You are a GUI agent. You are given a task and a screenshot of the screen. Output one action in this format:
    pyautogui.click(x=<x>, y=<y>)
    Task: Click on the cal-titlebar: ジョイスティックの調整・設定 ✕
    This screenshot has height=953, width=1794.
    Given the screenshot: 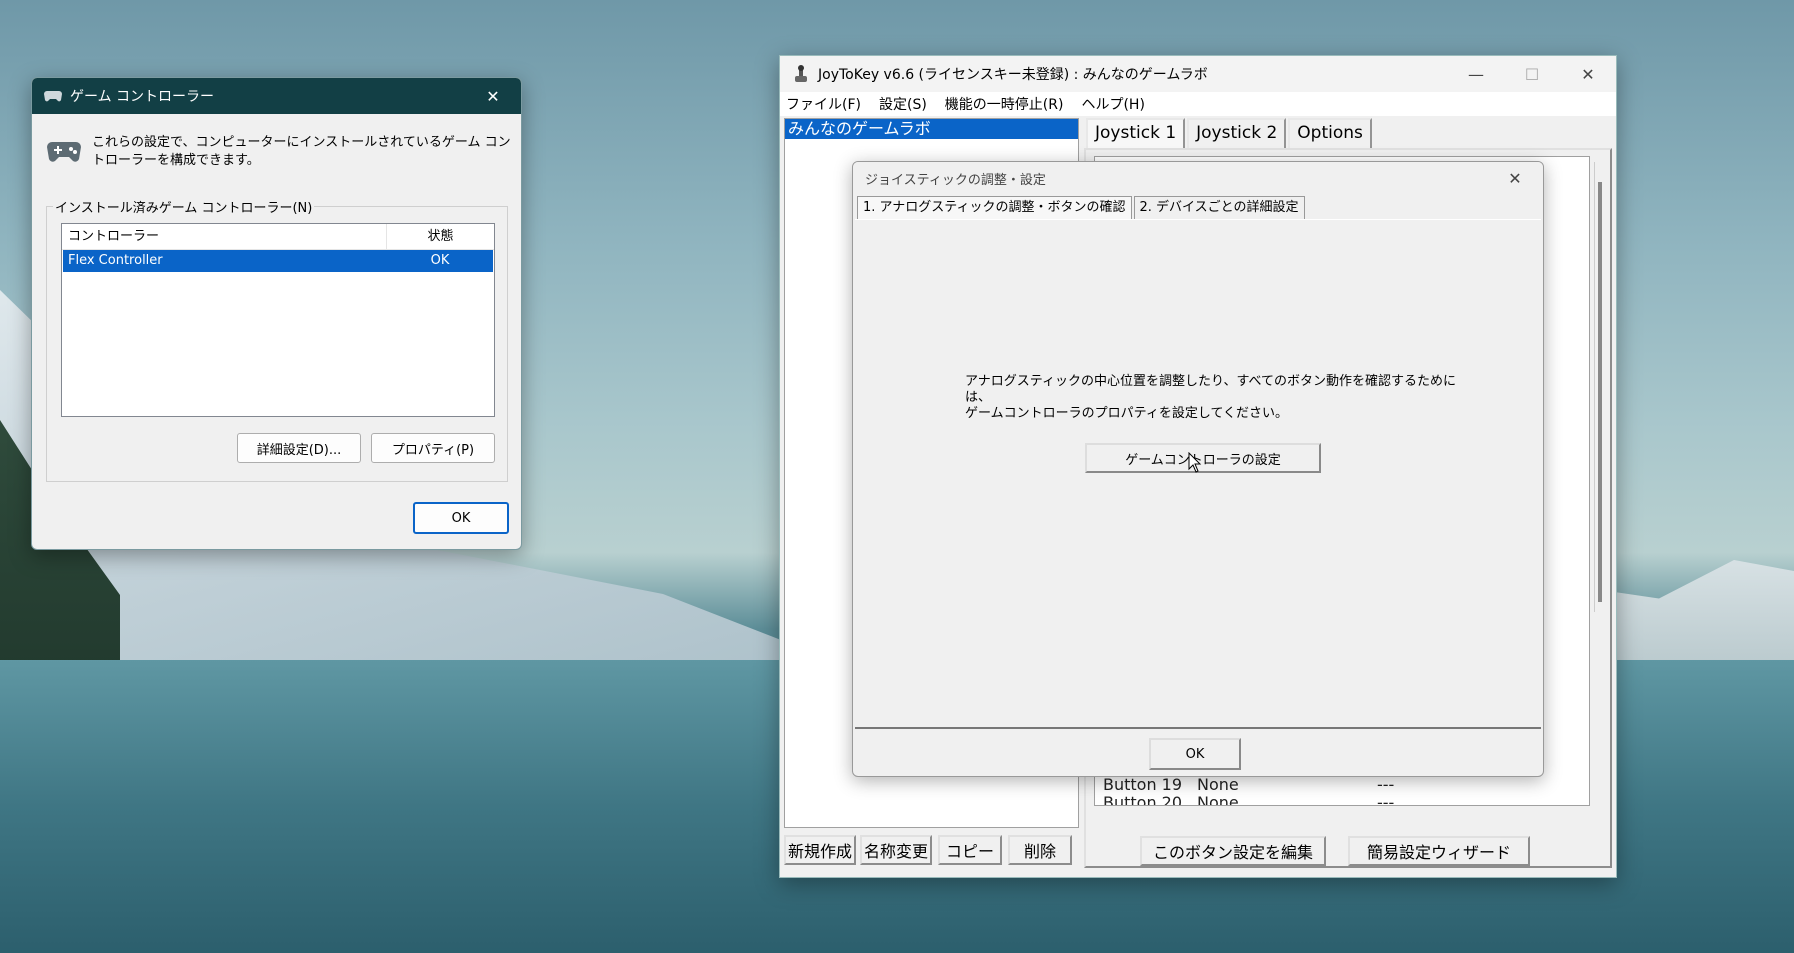 What is the action you would take?
    pyautogui.click(x=1198, y=178)
    